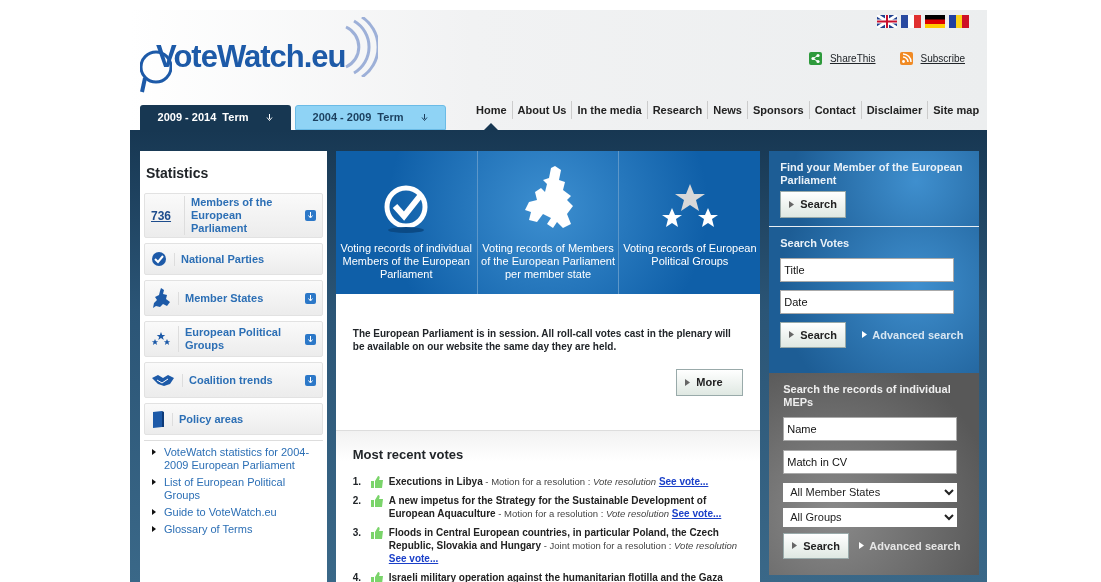 The height and width of the screenshot is (582, 1101). Describe the element at coordinates (867, 395) in the screenshot. I see `panel-title: Search the records of individual MEPs` at that location.